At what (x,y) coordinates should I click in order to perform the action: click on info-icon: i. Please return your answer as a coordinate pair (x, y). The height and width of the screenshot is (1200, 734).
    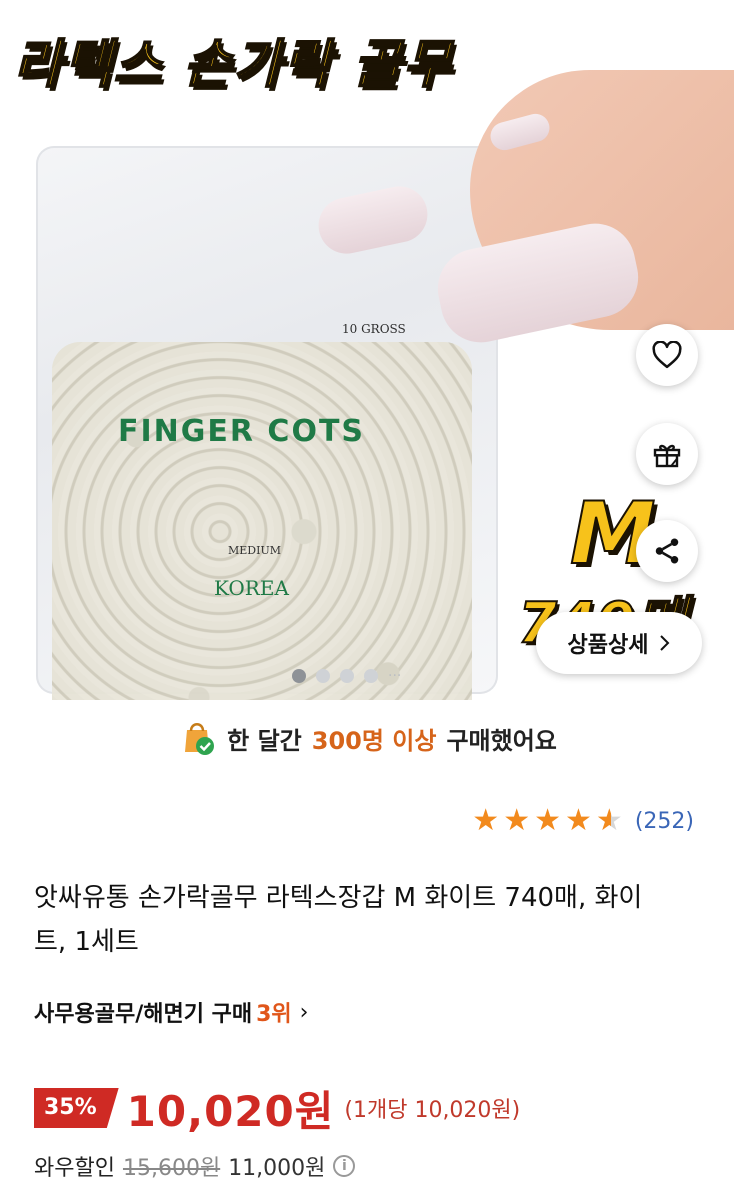
    Looking at the image, I should click on (344, 1166).